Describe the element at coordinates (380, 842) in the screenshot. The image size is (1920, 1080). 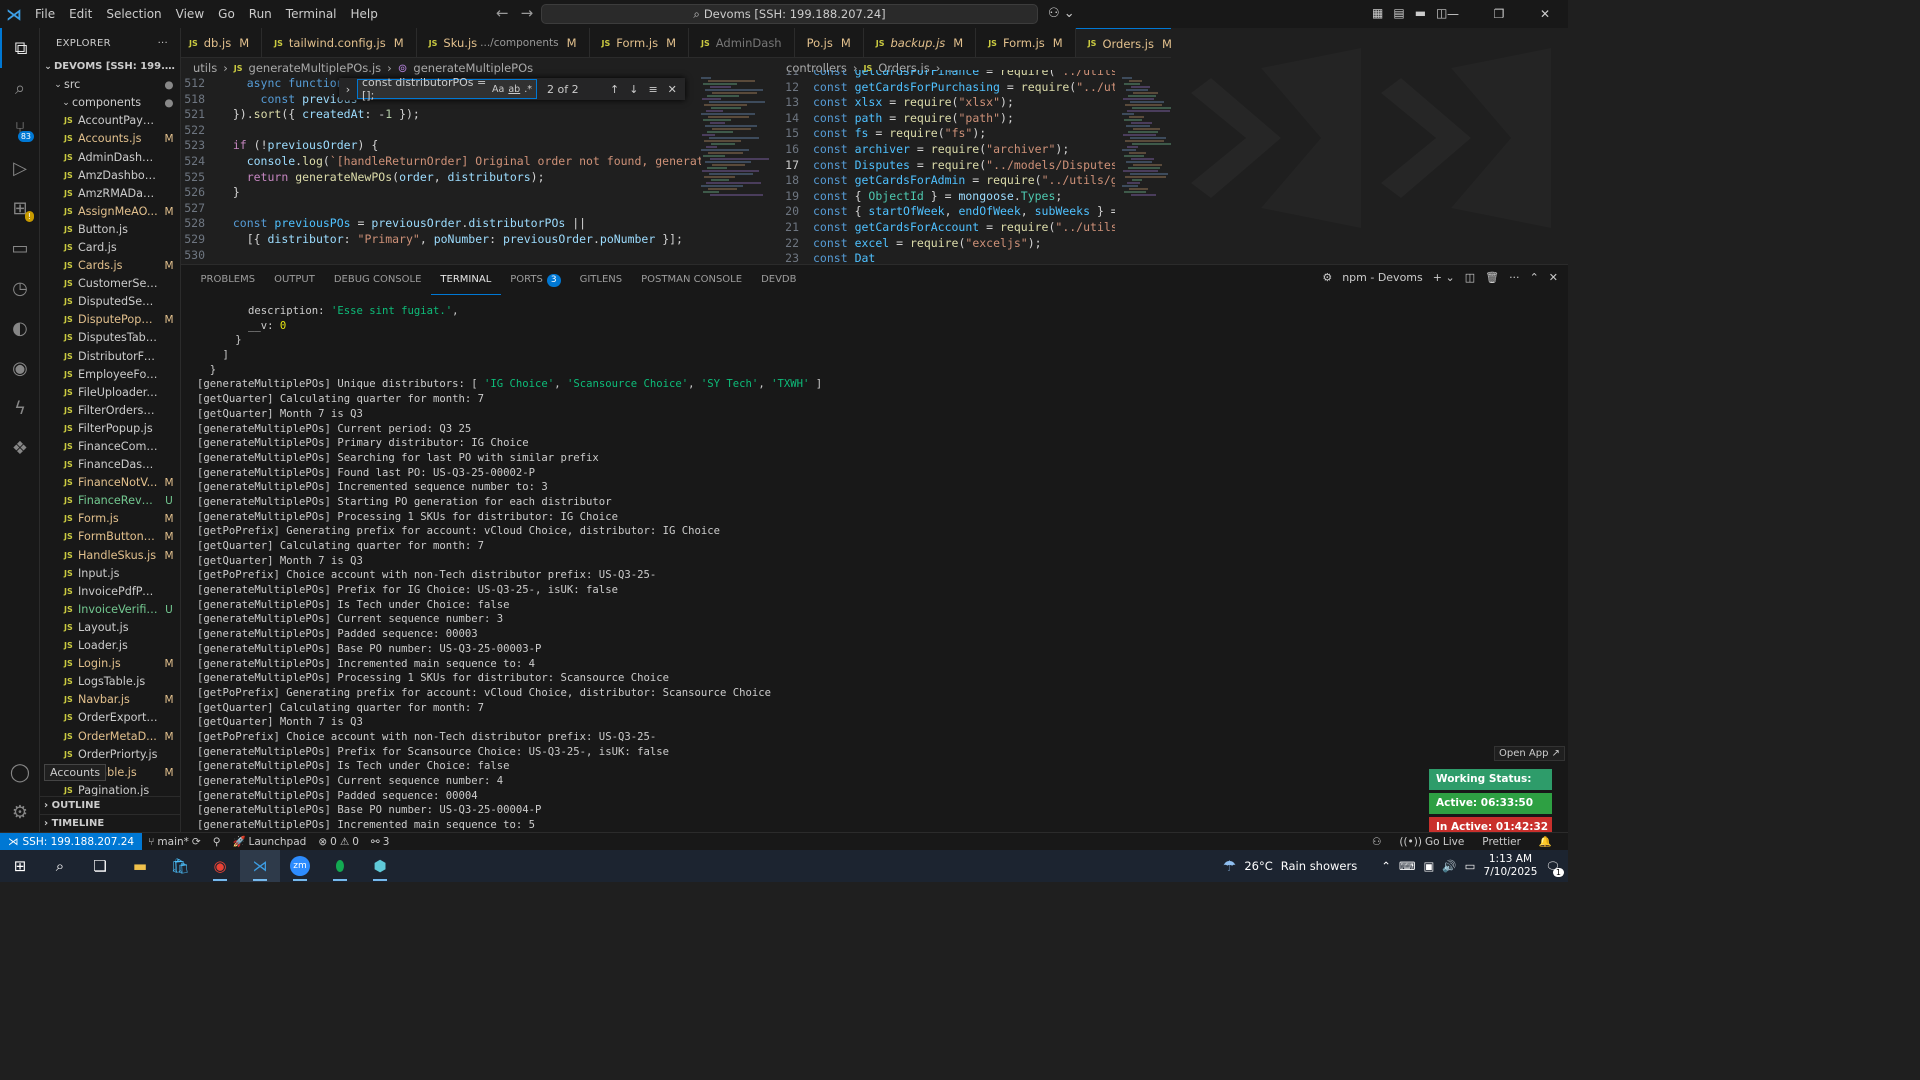
I see `ports-indicator: ⚯ 3` at that location.